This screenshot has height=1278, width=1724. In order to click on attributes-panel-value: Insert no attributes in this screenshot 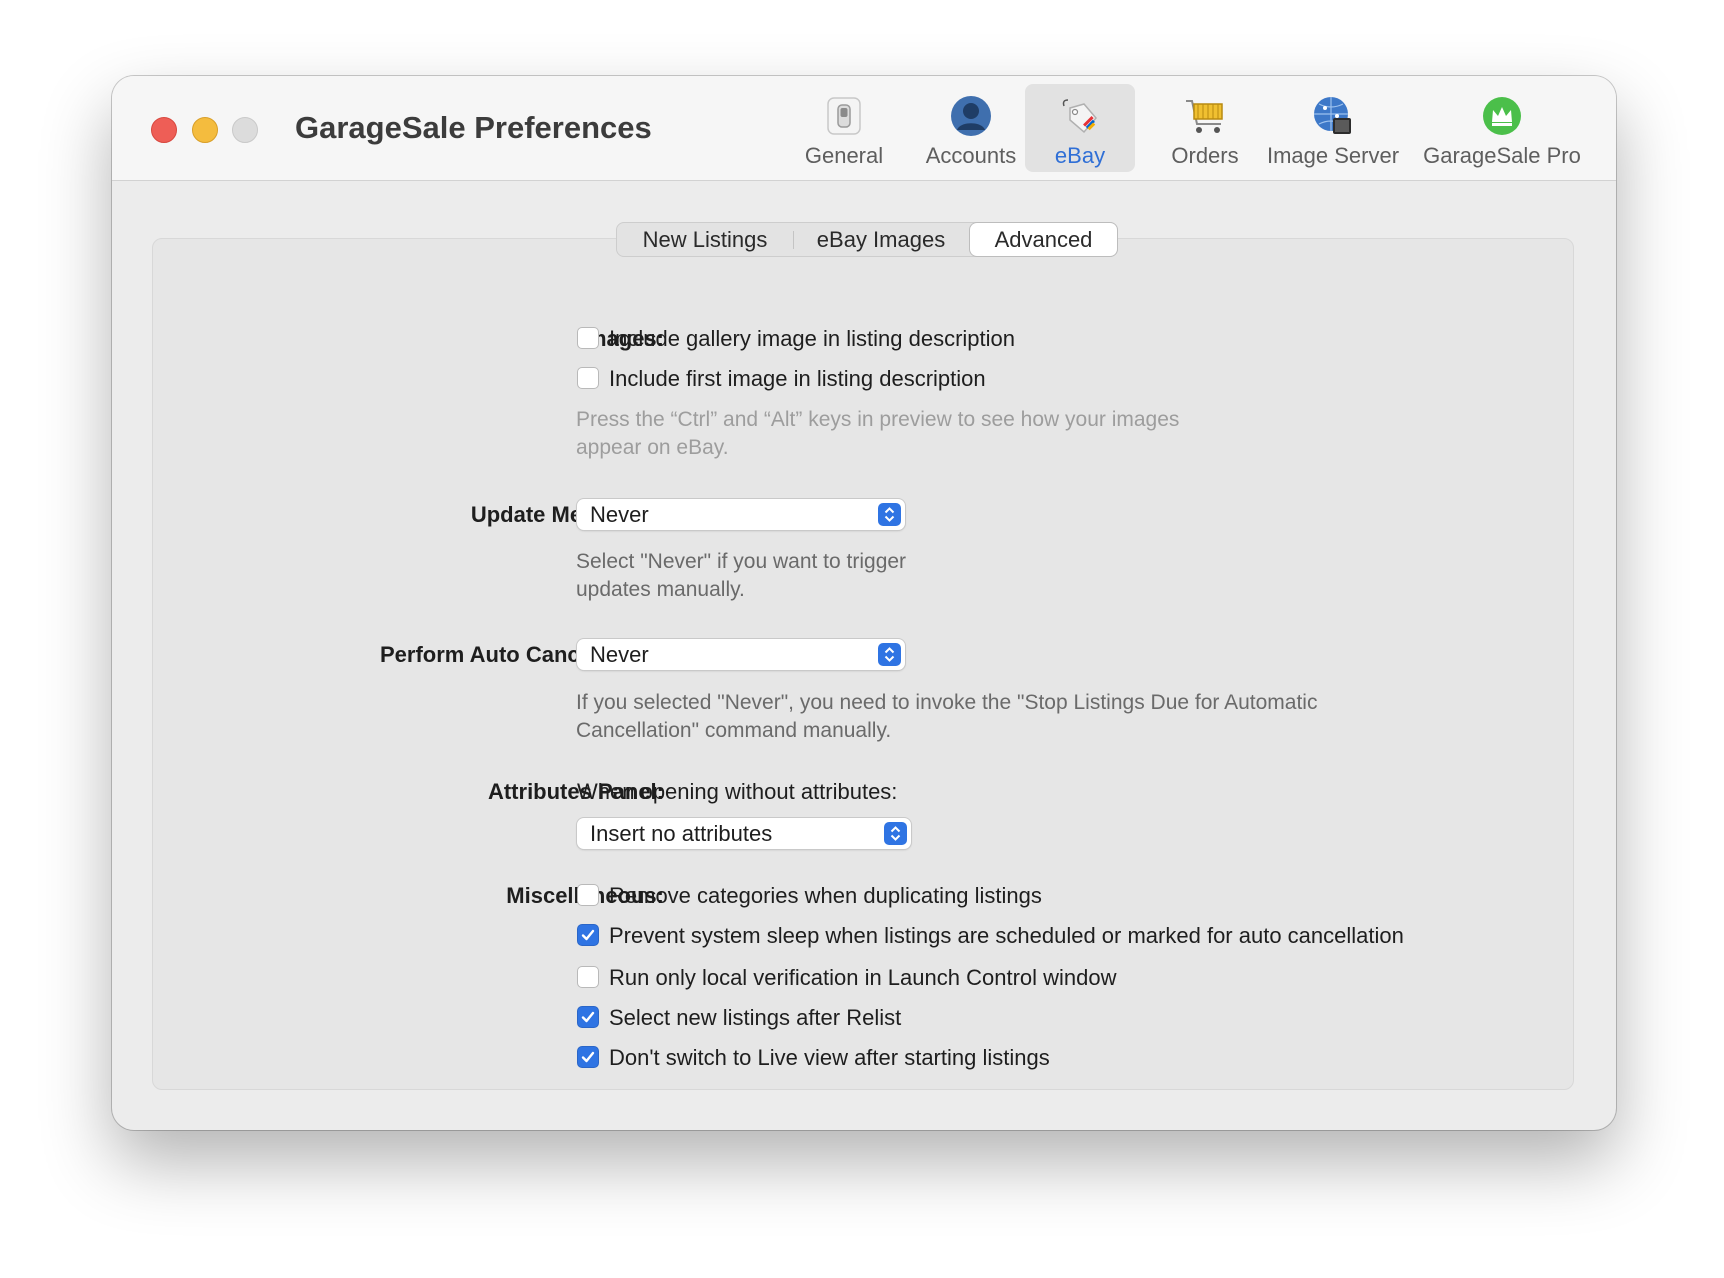, I will do `click(681, 833)`.